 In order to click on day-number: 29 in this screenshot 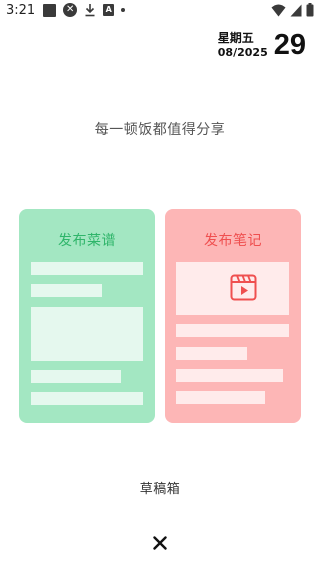, I will do `click(289, 45)`.